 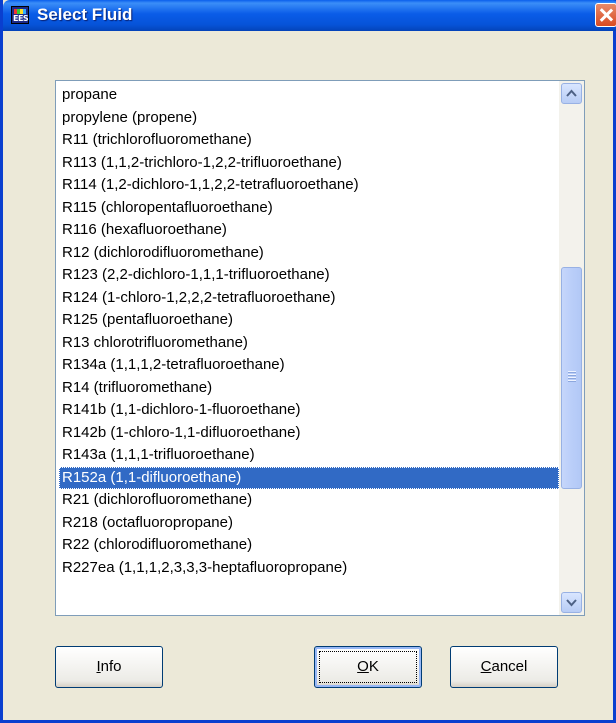 I want to click on cancel-button: Cancel, so click(x=504, y=667).